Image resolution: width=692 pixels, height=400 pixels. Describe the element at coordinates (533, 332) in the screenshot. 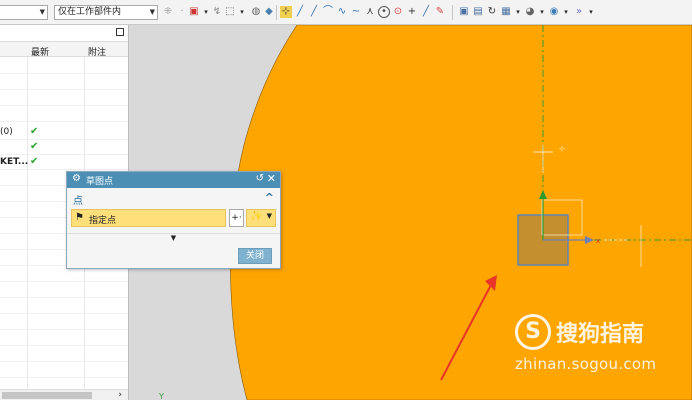

I see `sogou-logo: S` at that location.